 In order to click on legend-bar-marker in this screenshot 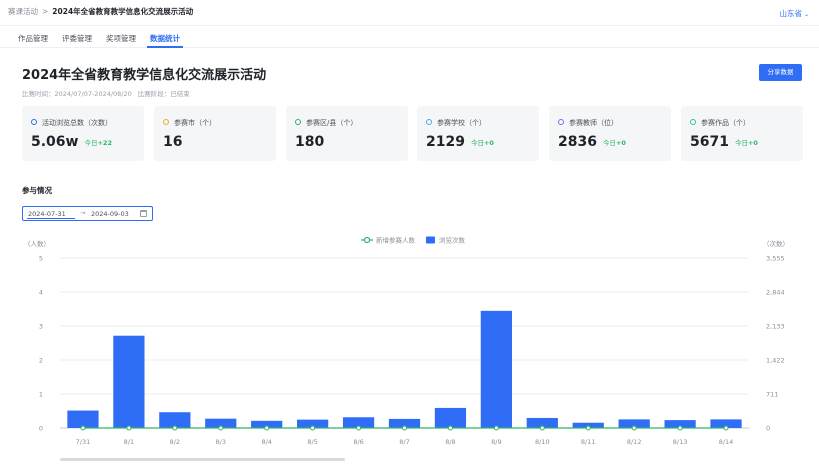, I will do `click(430, 240)`.